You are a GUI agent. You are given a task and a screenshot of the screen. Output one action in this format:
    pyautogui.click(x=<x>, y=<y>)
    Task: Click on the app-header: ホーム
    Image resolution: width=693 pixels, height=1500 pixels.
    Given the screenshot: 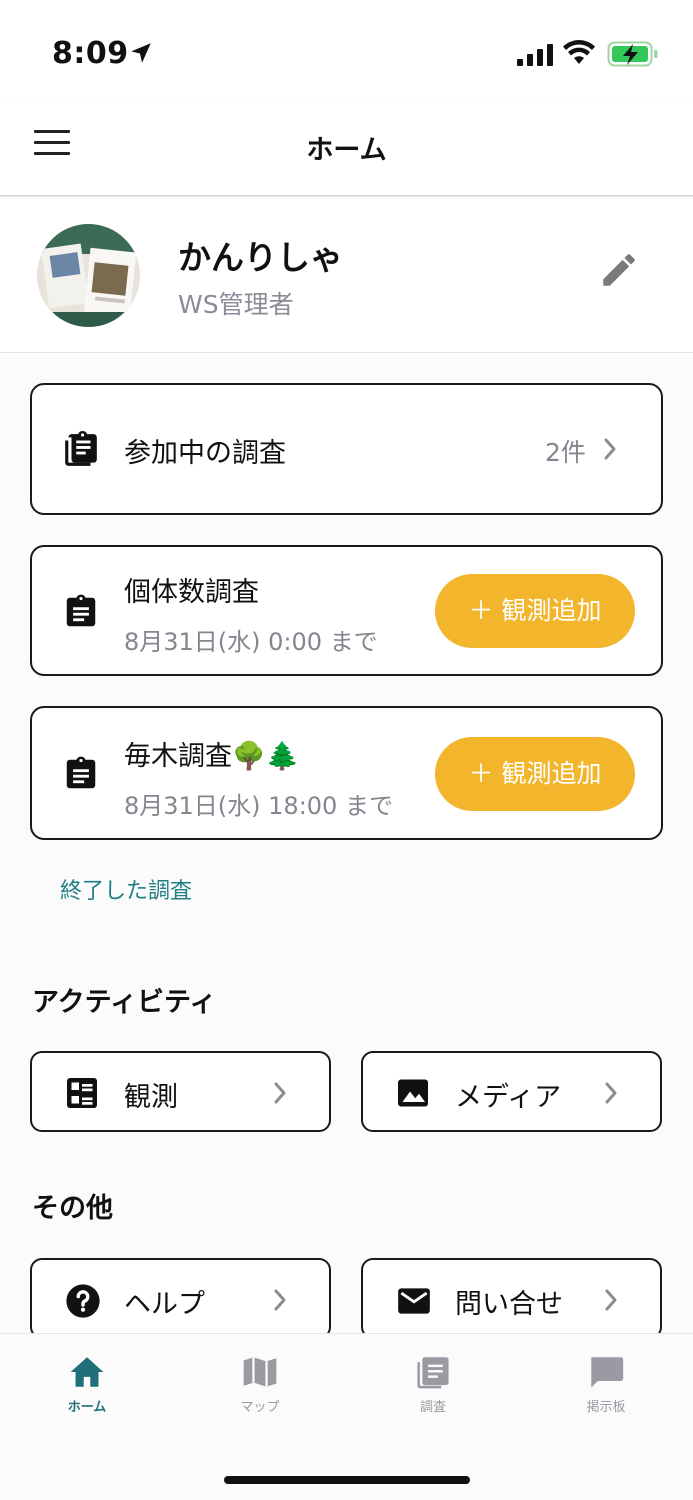 What is the action you would take?
    pyautogui.click(x=346, y=148)
    